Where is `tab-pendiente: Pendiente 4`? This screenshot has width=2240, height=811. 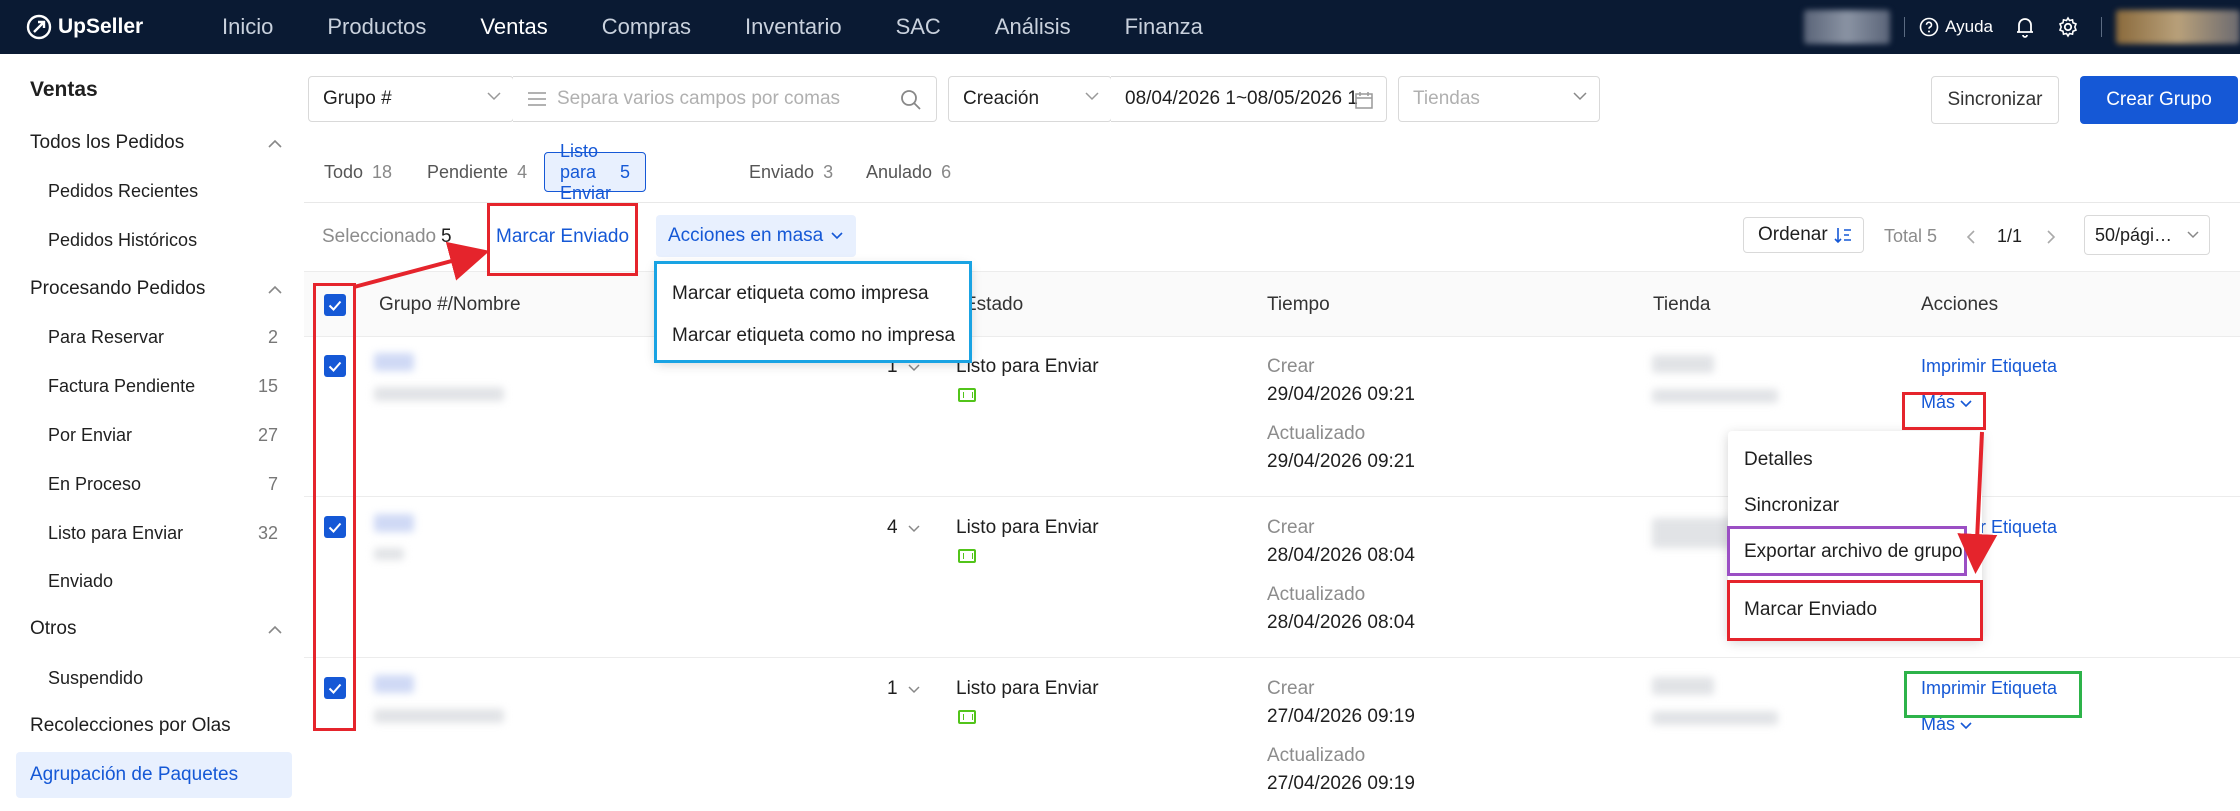 tab-pendiente: Pendiente 4 is located at coordinates (477, 172).